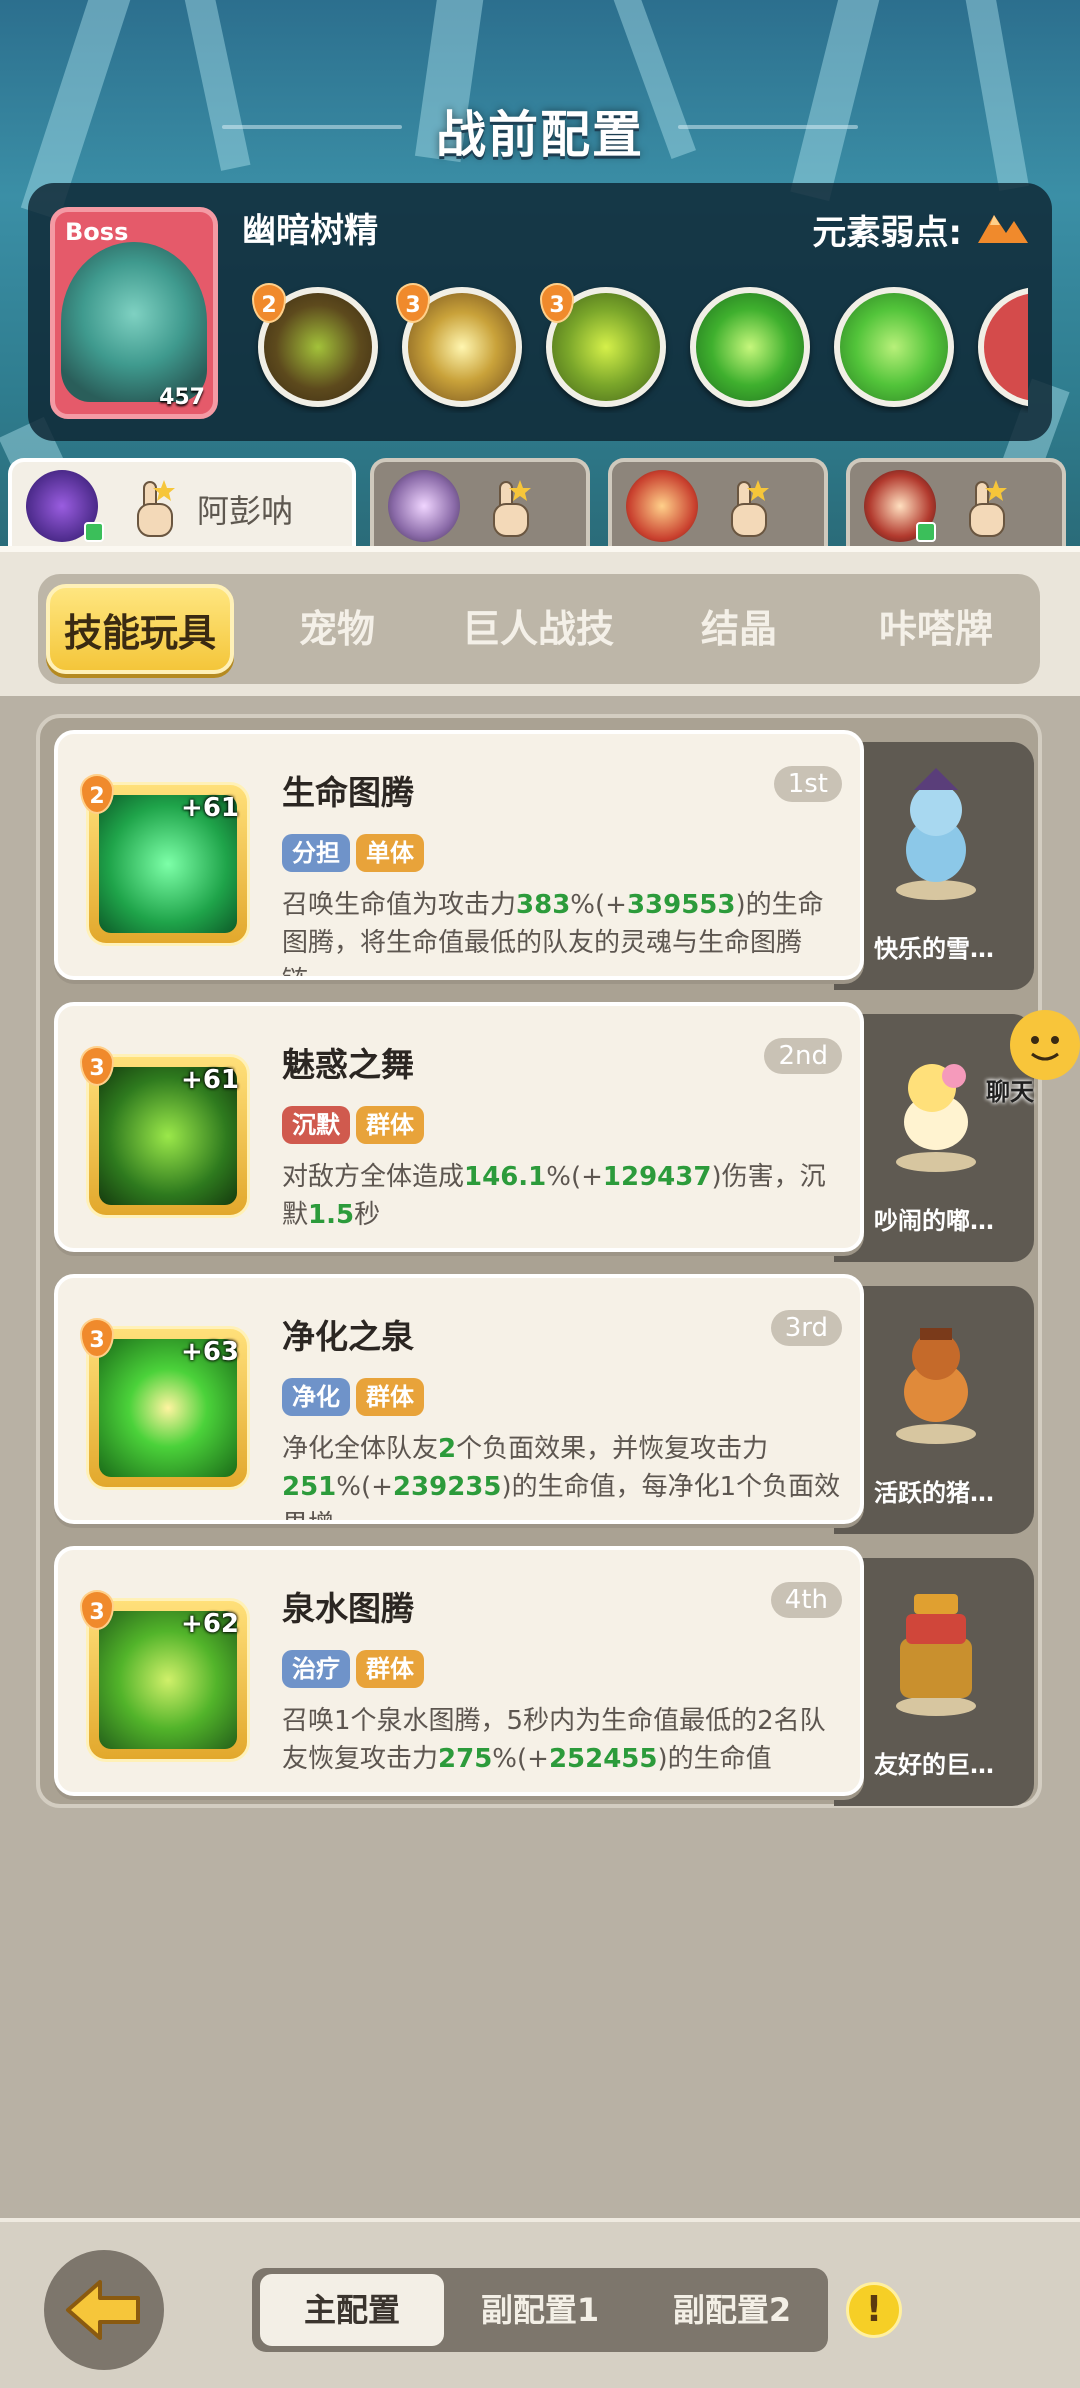 Image resolution: width=1080 pixels, height=2388 pixels. I want to click on skill-icon-frame: +63, so click(168, 1408).